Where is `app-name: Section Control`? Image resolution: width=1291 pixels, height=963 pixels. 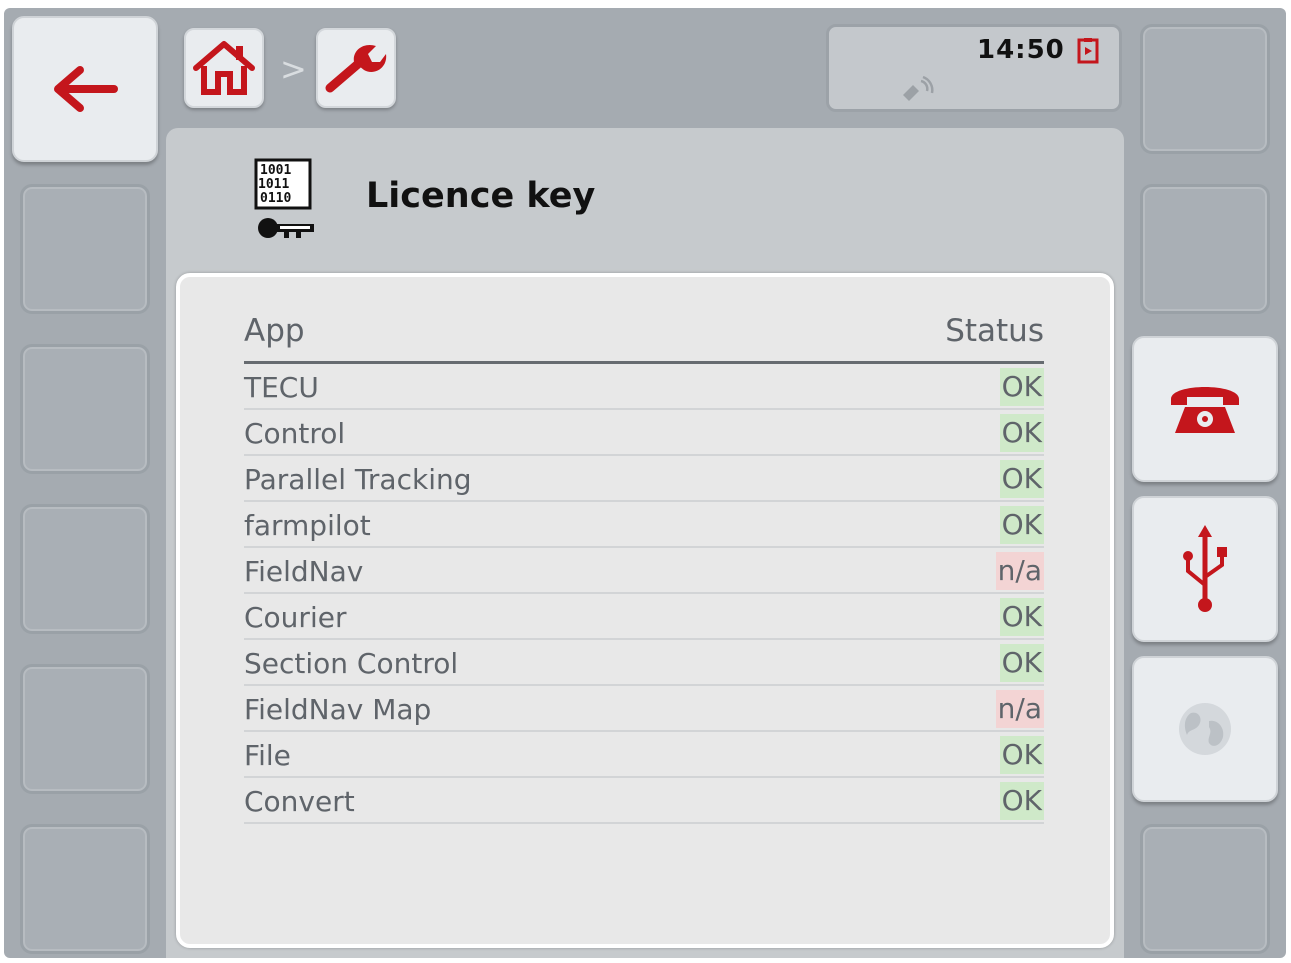
app-name: Section Control is located at coordinates (351, 663).